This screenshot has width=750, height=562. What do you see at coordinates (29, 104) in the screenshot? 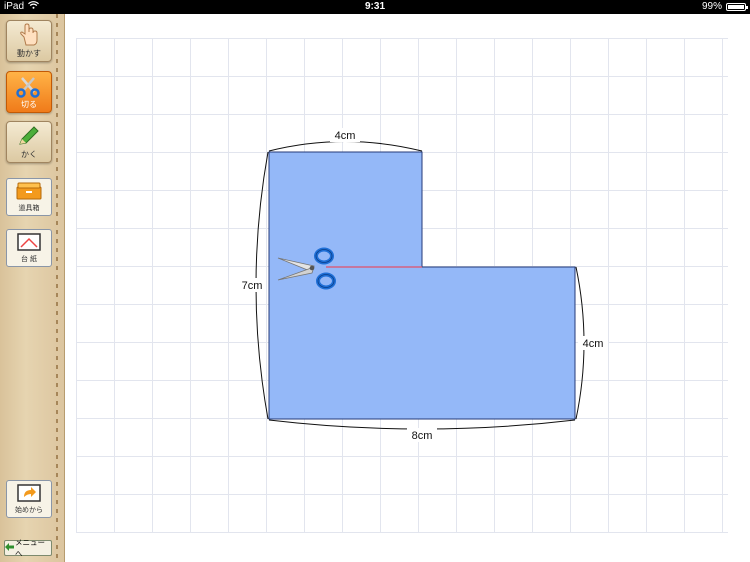
I see `tool-cut-label: 切る` at bounding box center [29, 104].